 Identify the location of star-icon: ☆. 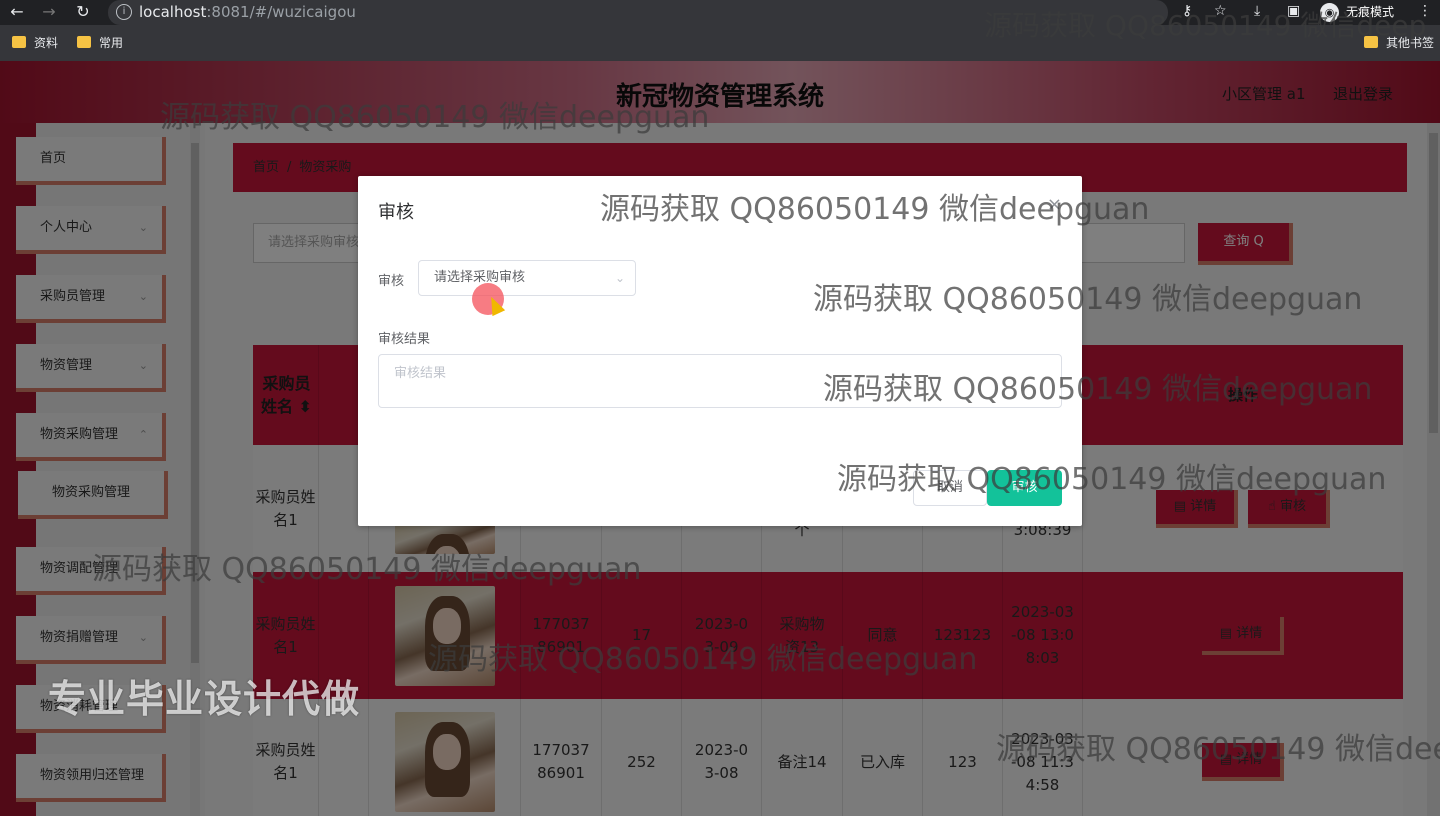
(1220, 11).